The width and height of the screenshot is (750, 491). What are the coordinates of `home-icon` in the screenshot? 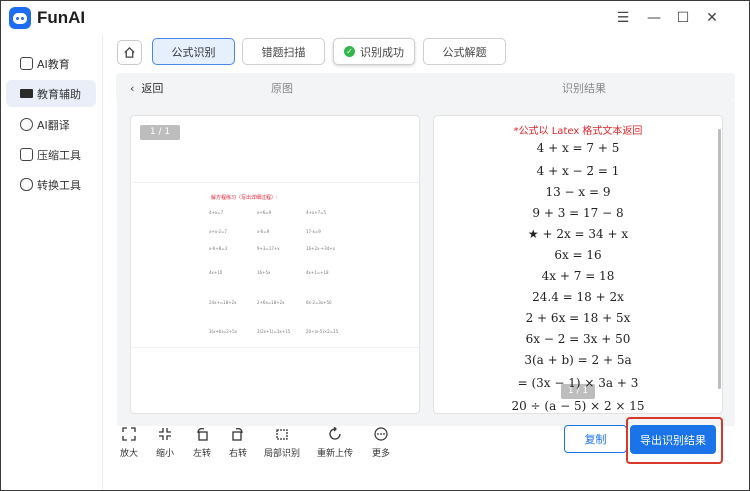 It's located at (129, 52).